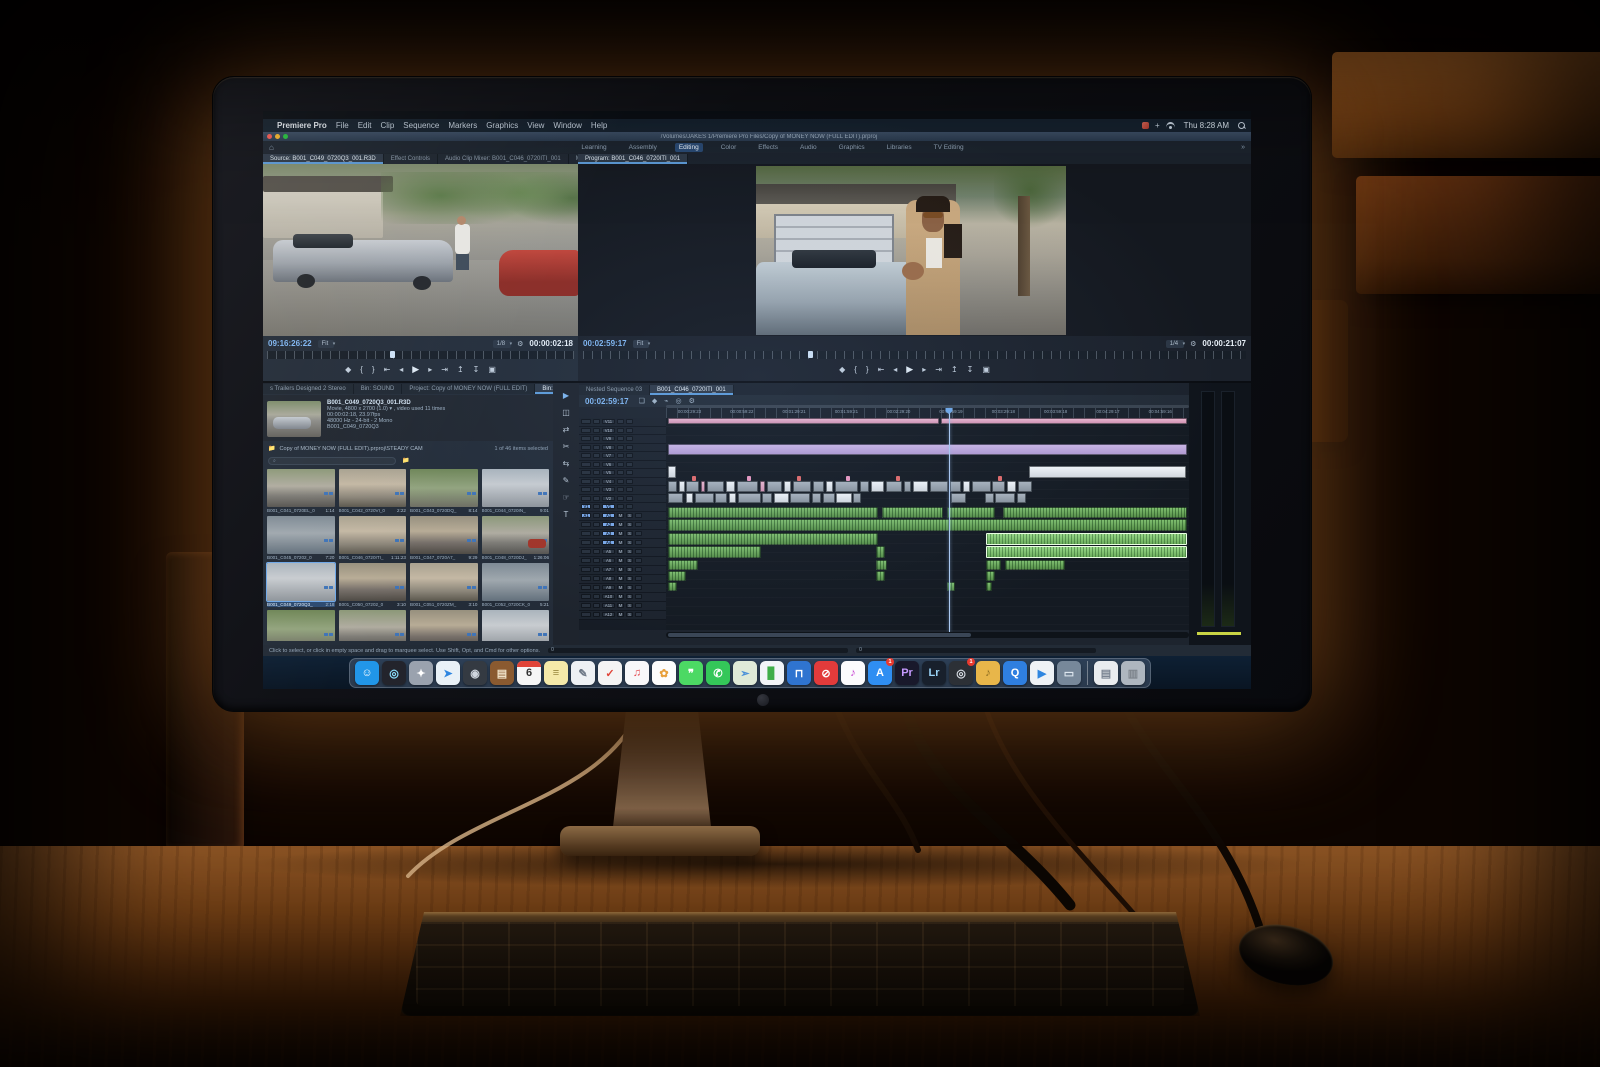 The width and height of the screenshot is (1600, 1067). What do you see at coordinates (420, 355) in the screenshot?
I see `source-ruler` at bounding box center [420, 355].